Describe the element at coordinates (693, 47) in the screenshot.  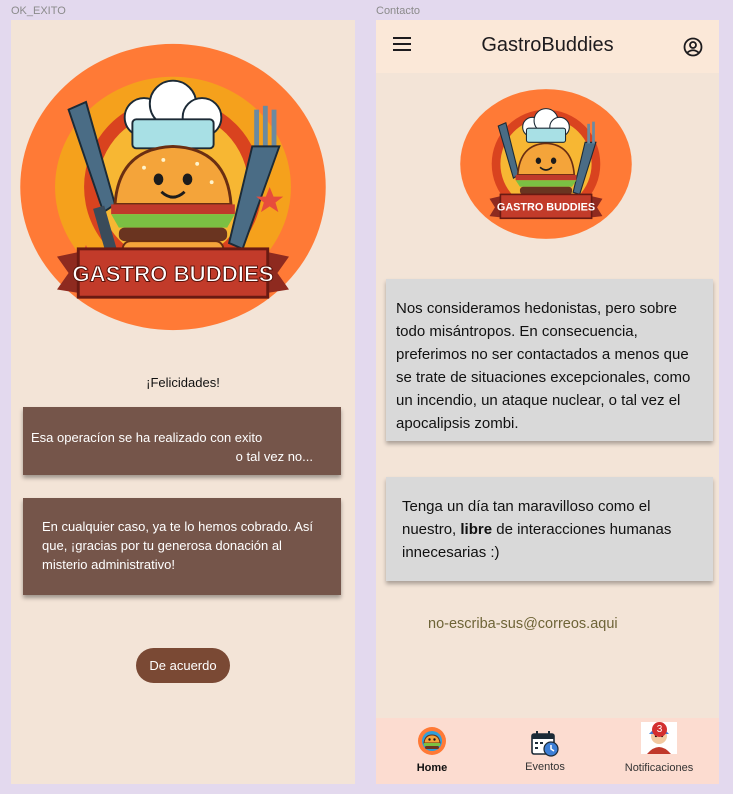
I see `account-circle-icon` at that location.